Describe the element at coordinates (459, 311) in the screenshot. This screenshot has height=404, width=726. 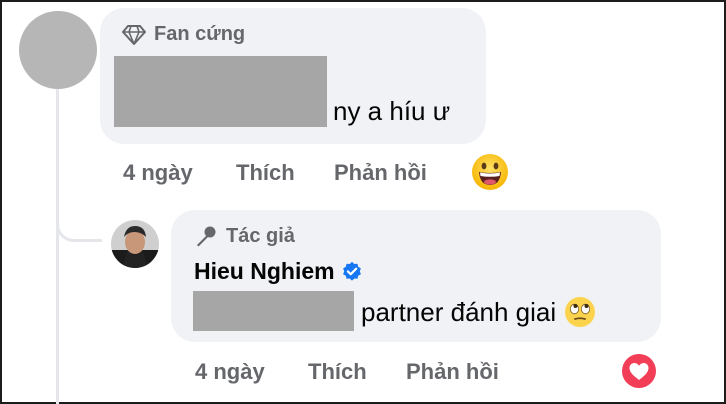
I see `reply-text: partner đánh giai` at that location.